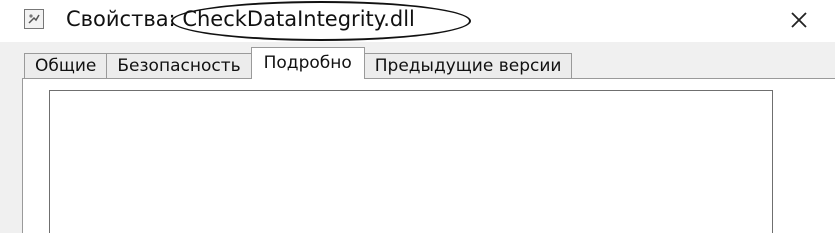 The width and height of the screenshot is (835, 240). I want to click on tab-general: Общие, so click(66, 66).